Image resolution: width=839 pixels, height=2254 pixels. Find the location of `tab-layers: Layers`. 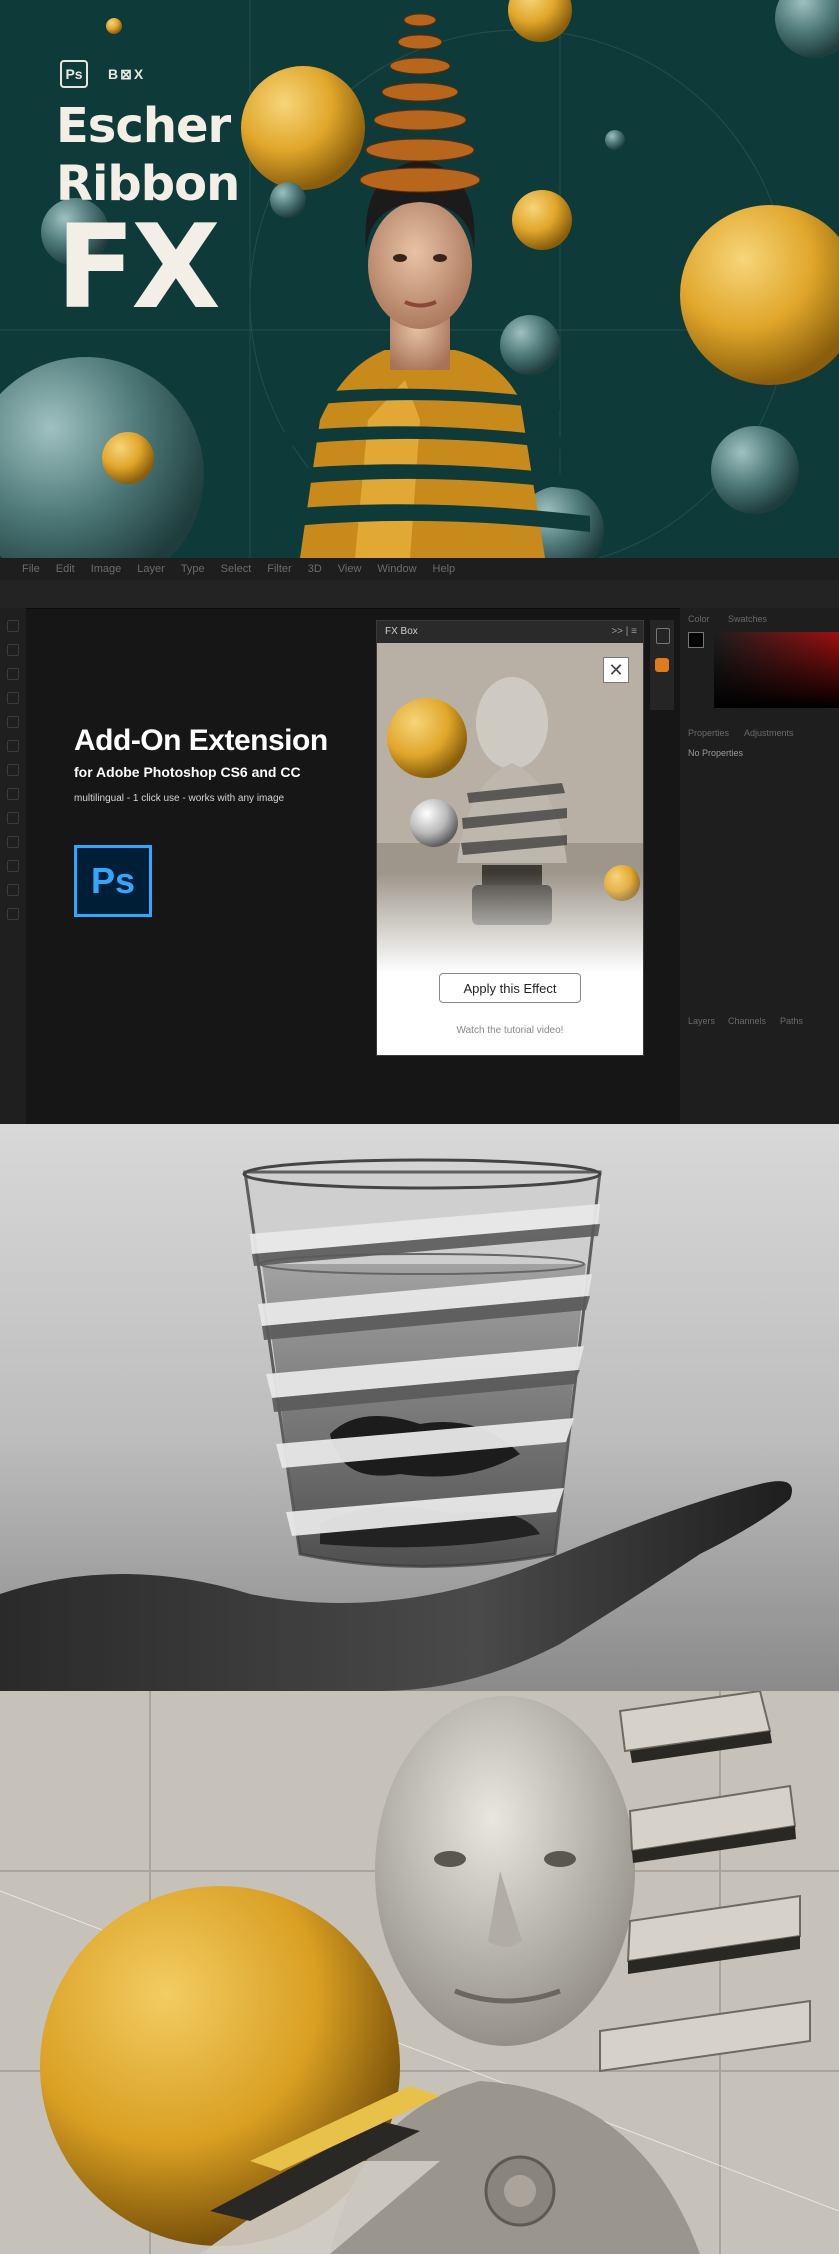

tab-layers: Layers is located at coordinates (701, 1021).